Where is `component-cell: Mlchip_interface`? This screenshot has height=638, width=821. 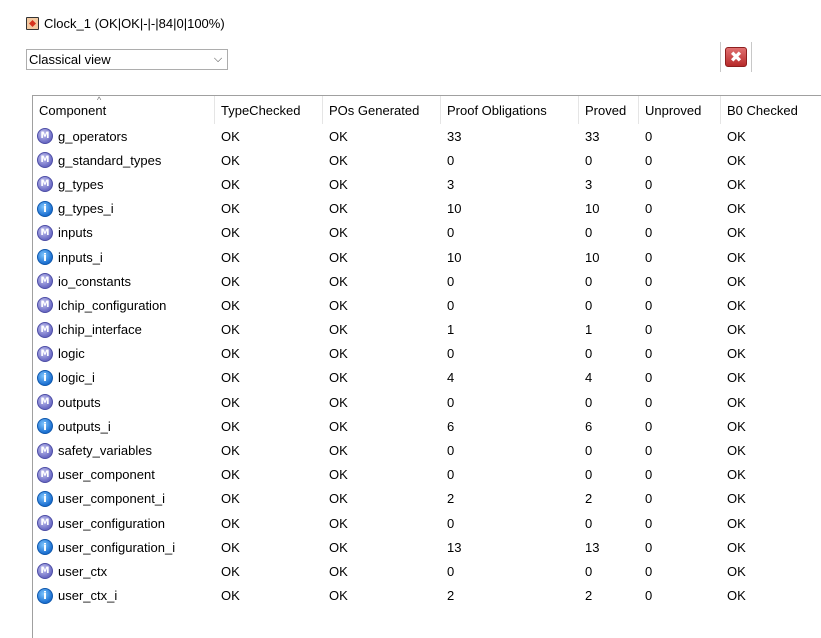 component-cell: Mlchip_interface is located at coordinates (124, 329).